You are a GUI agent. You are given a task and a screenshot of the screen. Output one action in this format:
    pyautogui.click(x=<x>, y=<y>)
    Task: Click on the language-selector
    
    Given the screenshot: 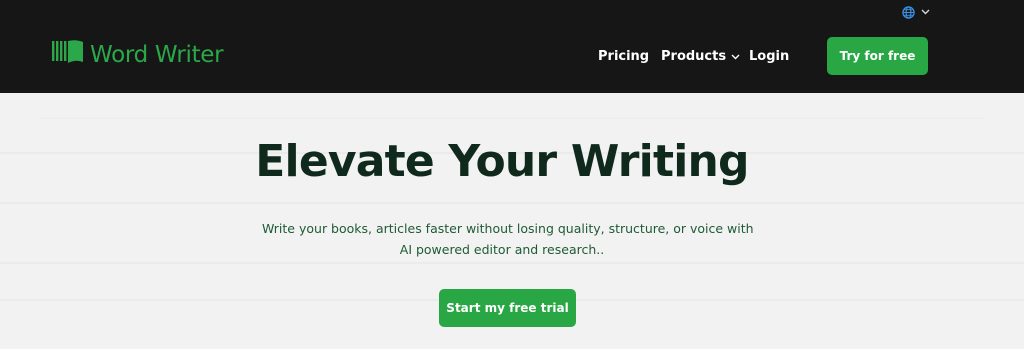 What is the action you would take?
    pyautogui.click(x=916, y=12)
    